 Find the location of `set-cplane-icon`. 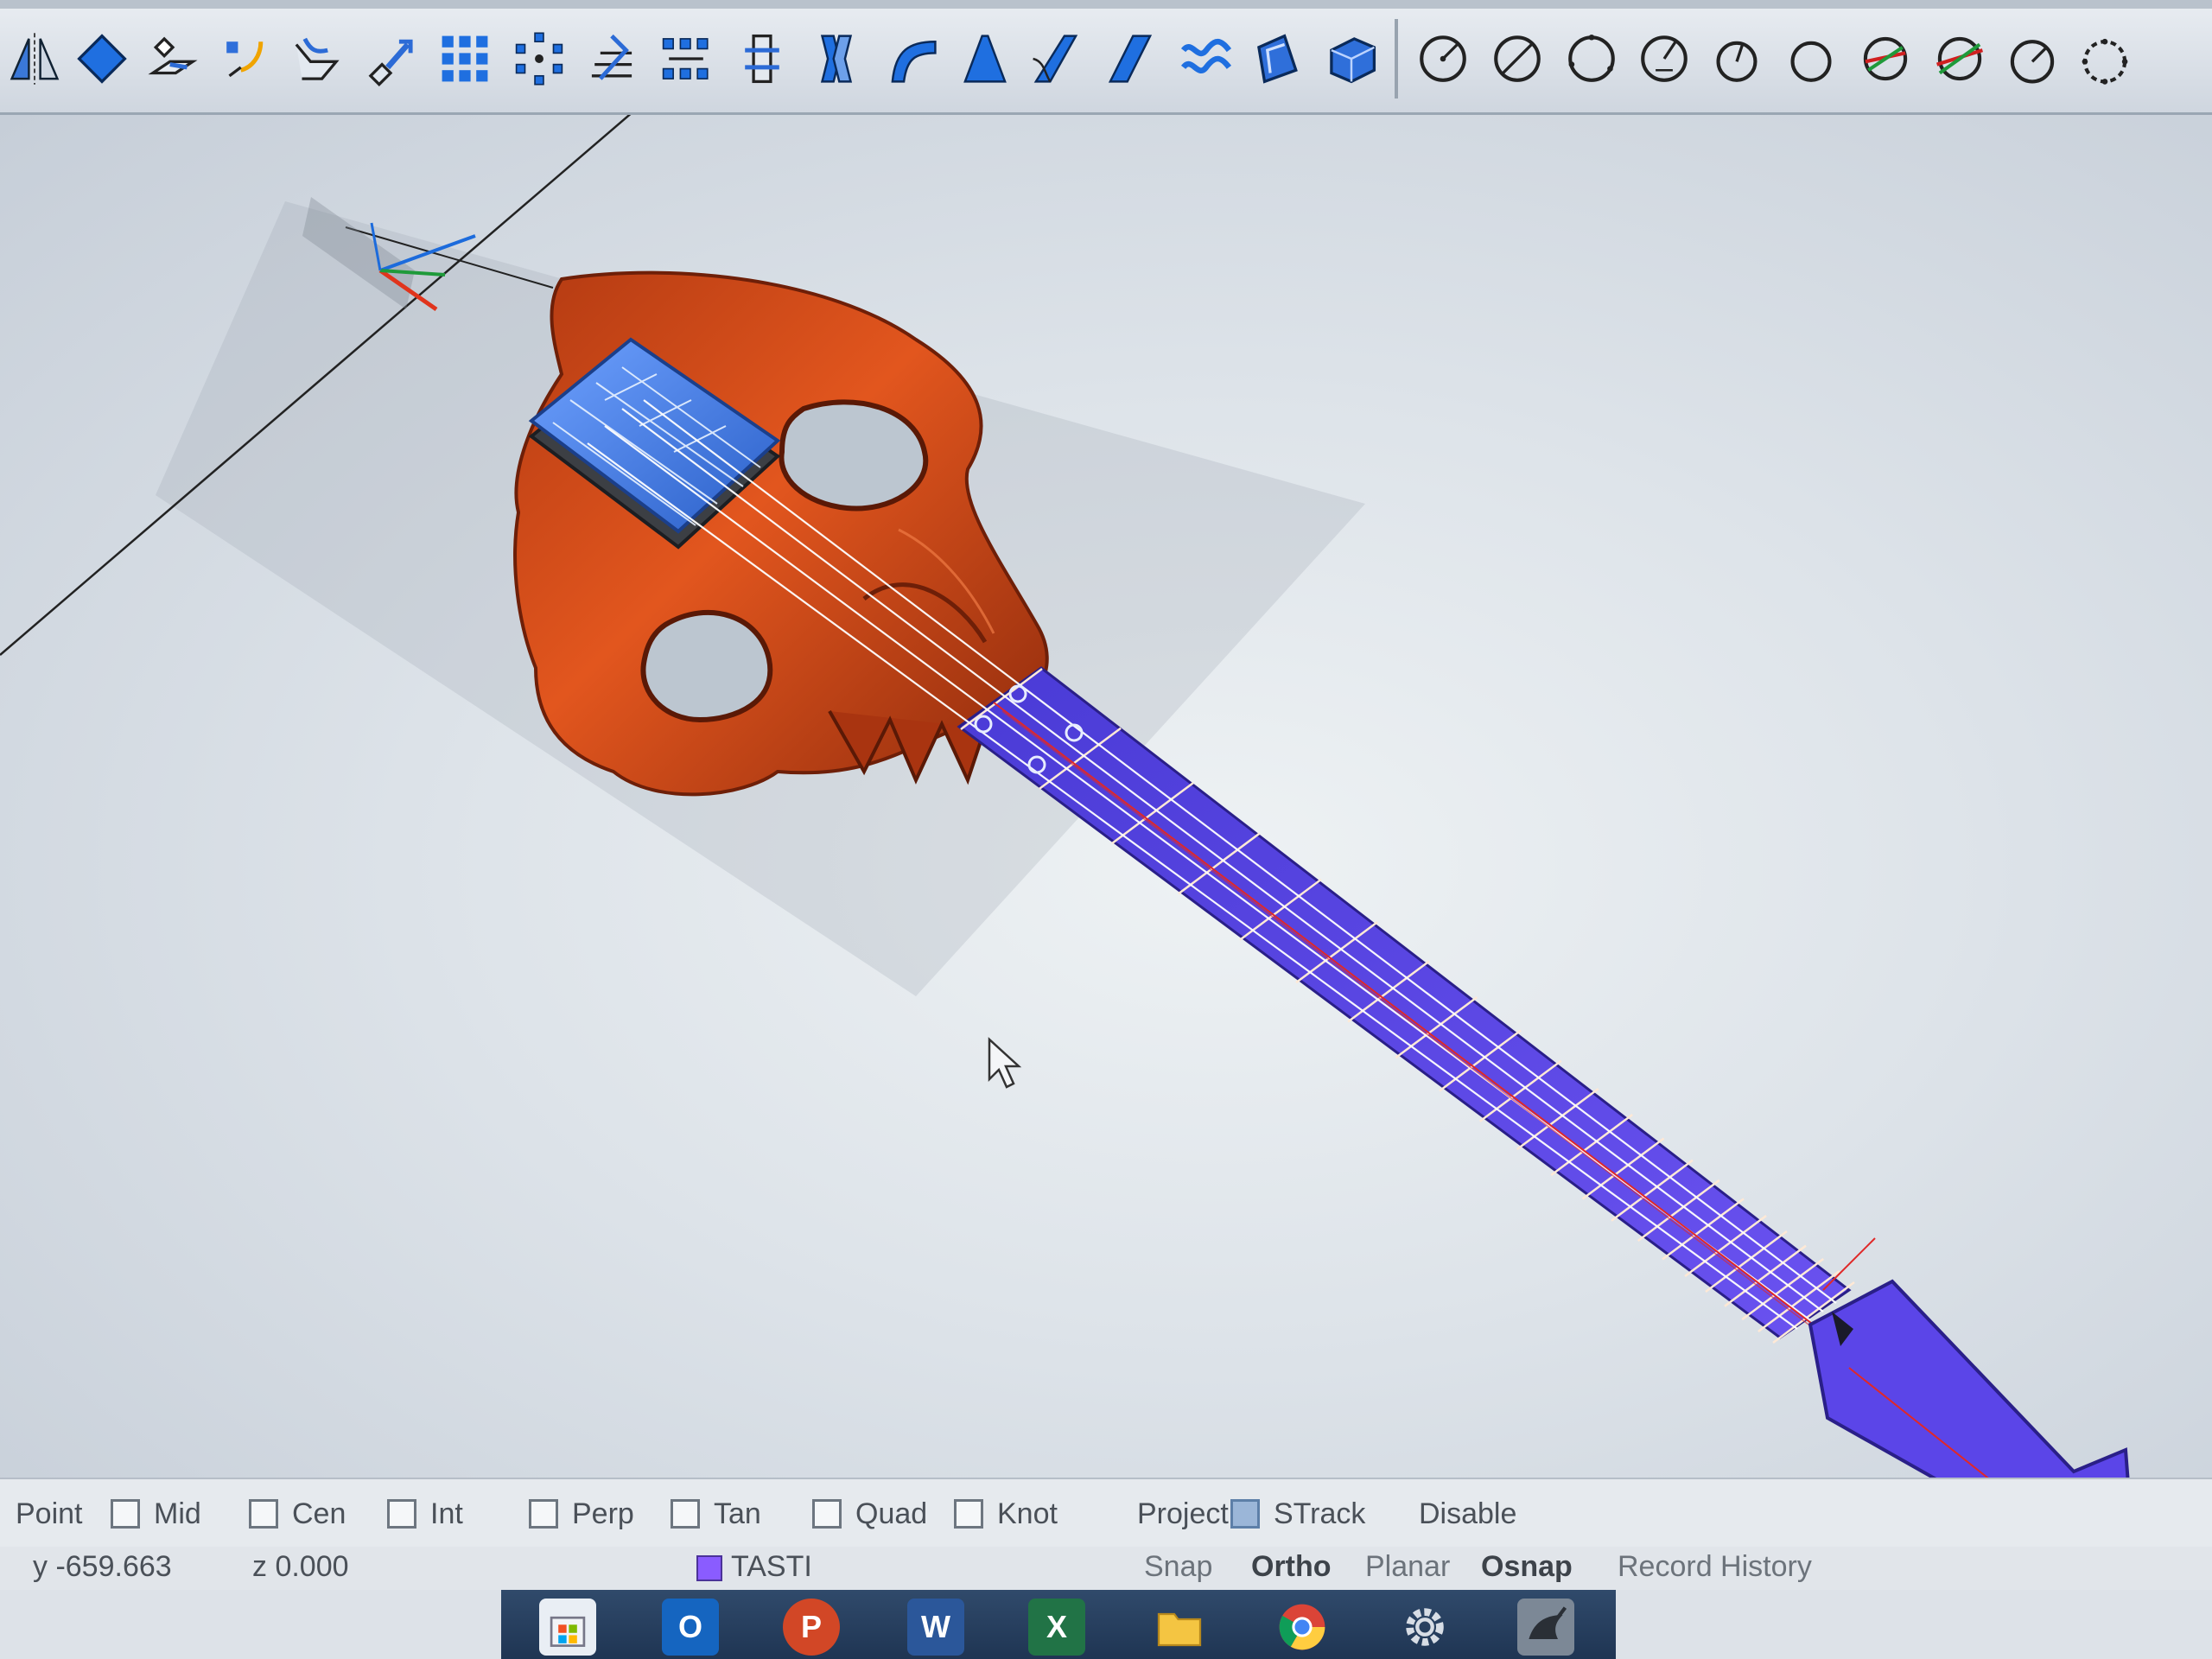

set-cplane-icon is located at coordinates (173, 59).